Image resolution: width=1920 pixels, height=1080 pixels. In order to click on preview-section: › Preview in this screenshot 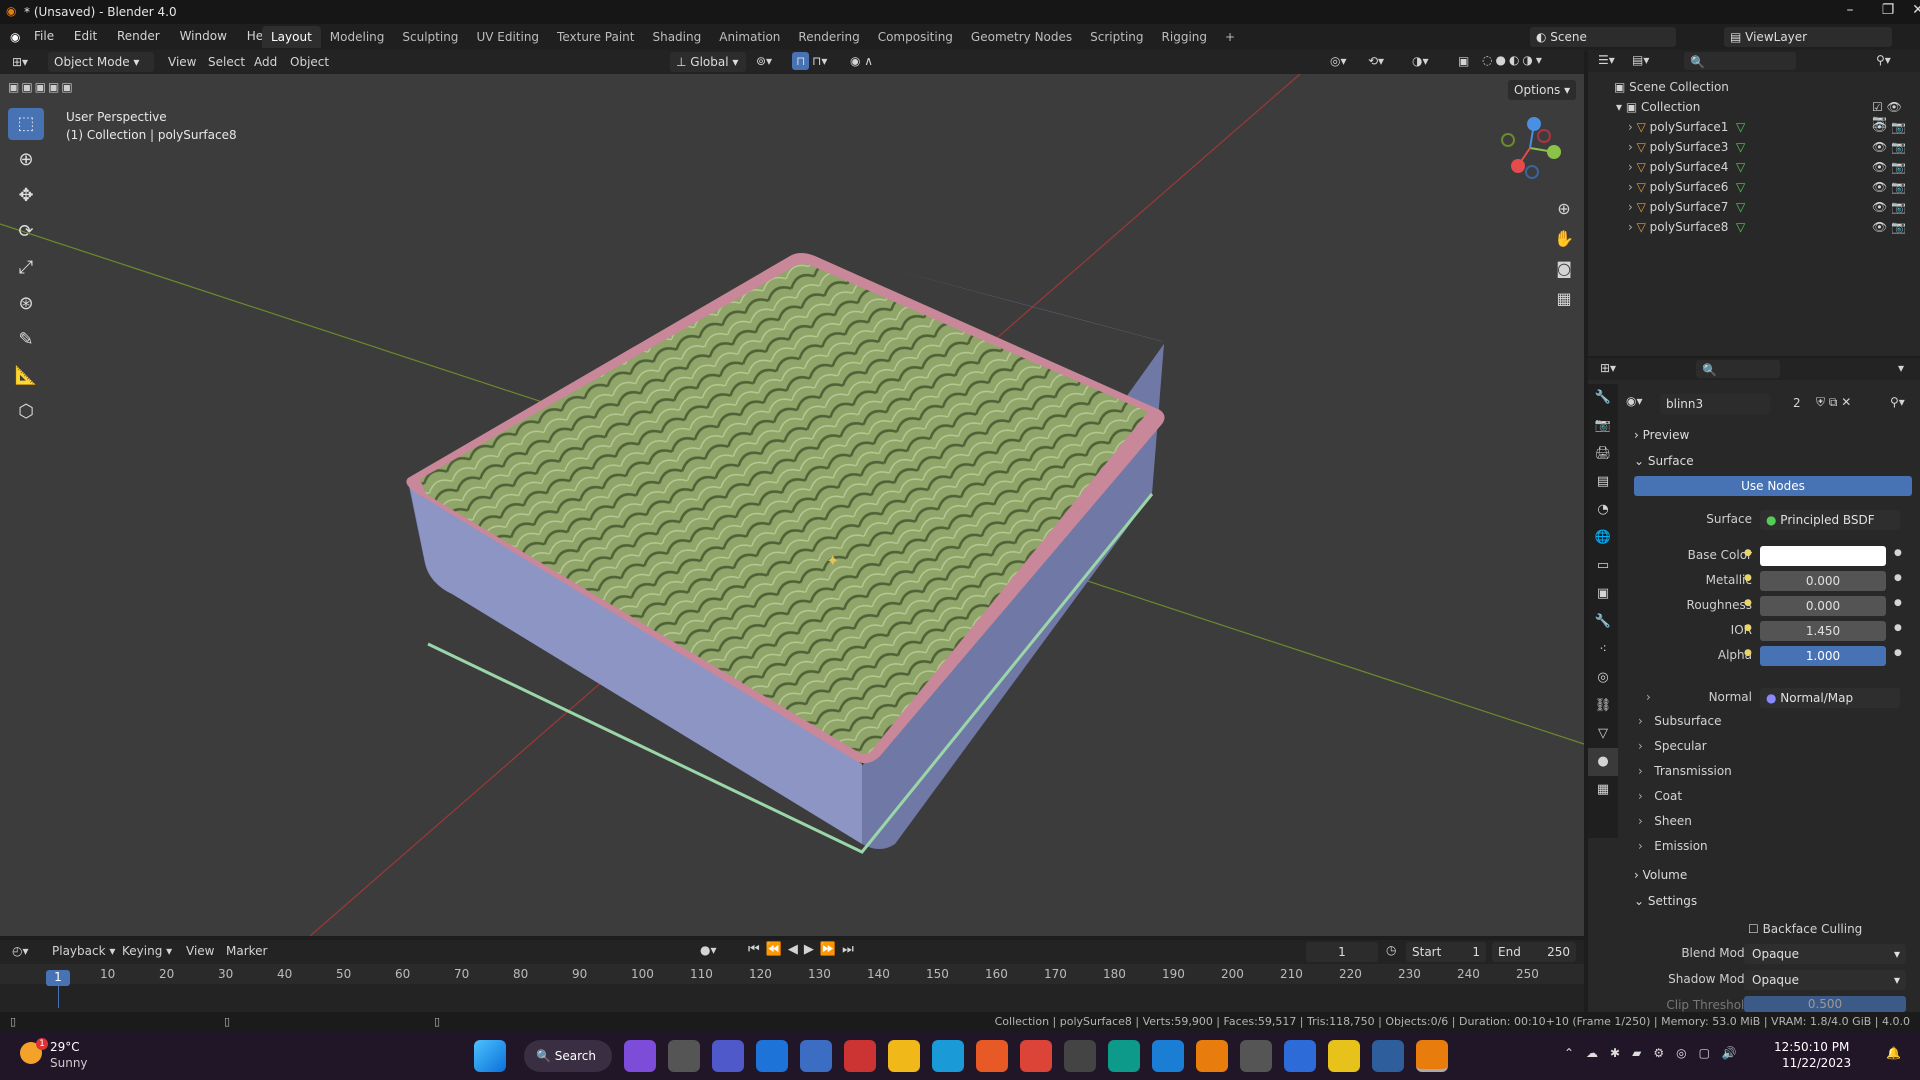, I will do `click(1661, 435)`.